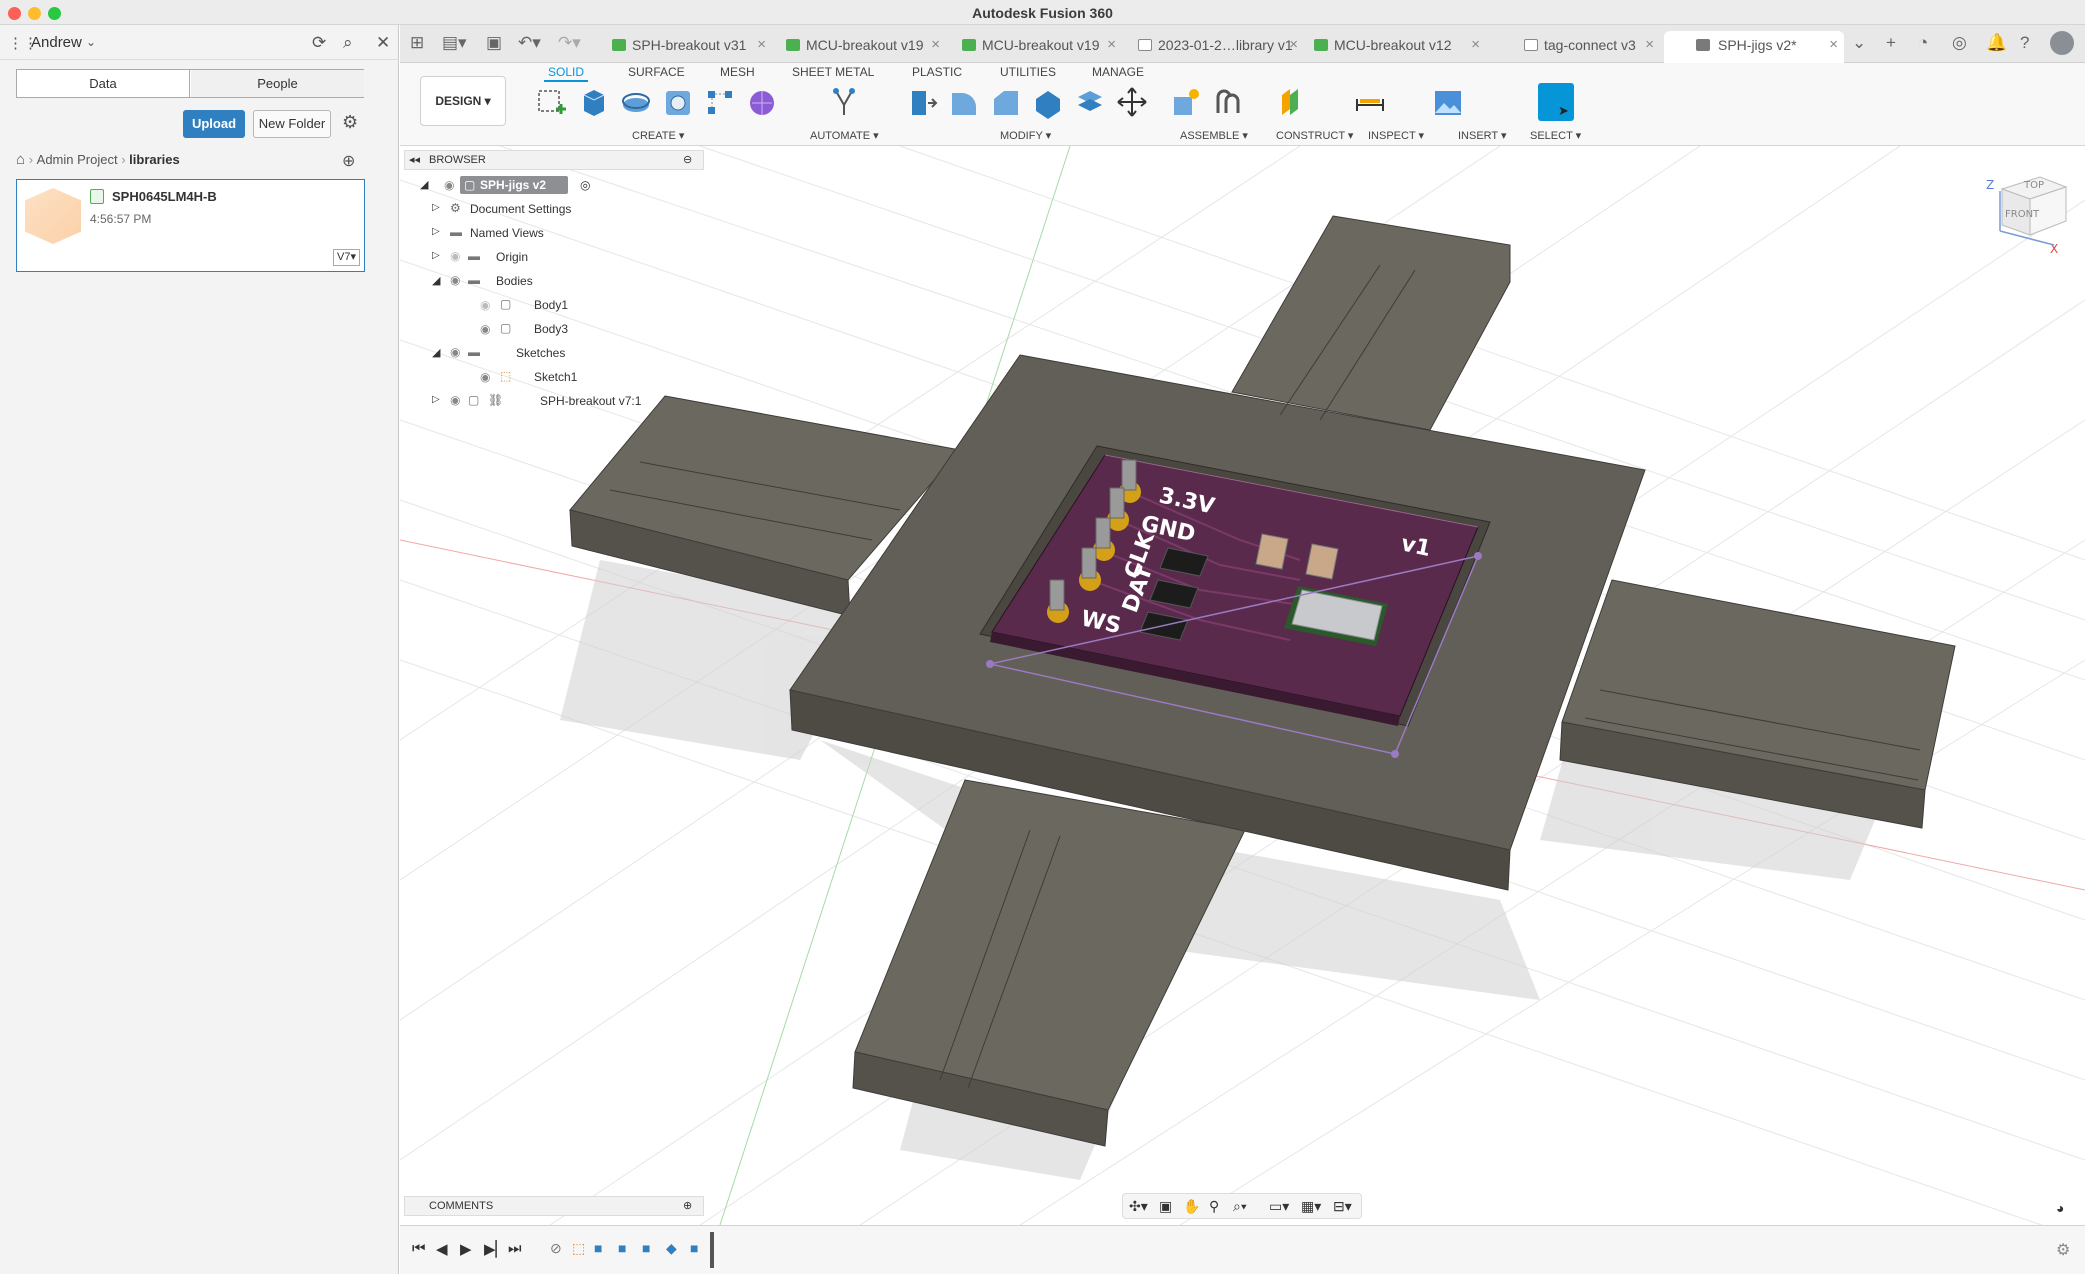 Image resolution: width=2085 pixels, height=1274 pixels. What do you see at coordinates (551, 329) in the screenshot?
I see `tree-body3: Body3` at bounding box center [551, 329].